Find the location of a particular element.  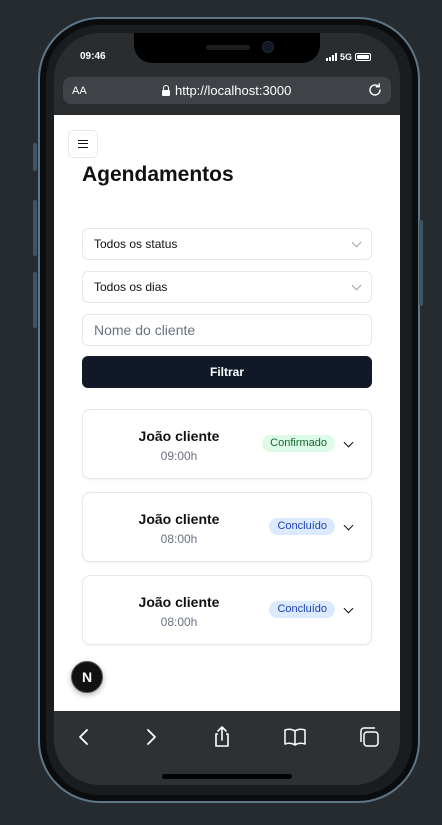

page-title: Agendamentos is located at coordinates (158, 174).